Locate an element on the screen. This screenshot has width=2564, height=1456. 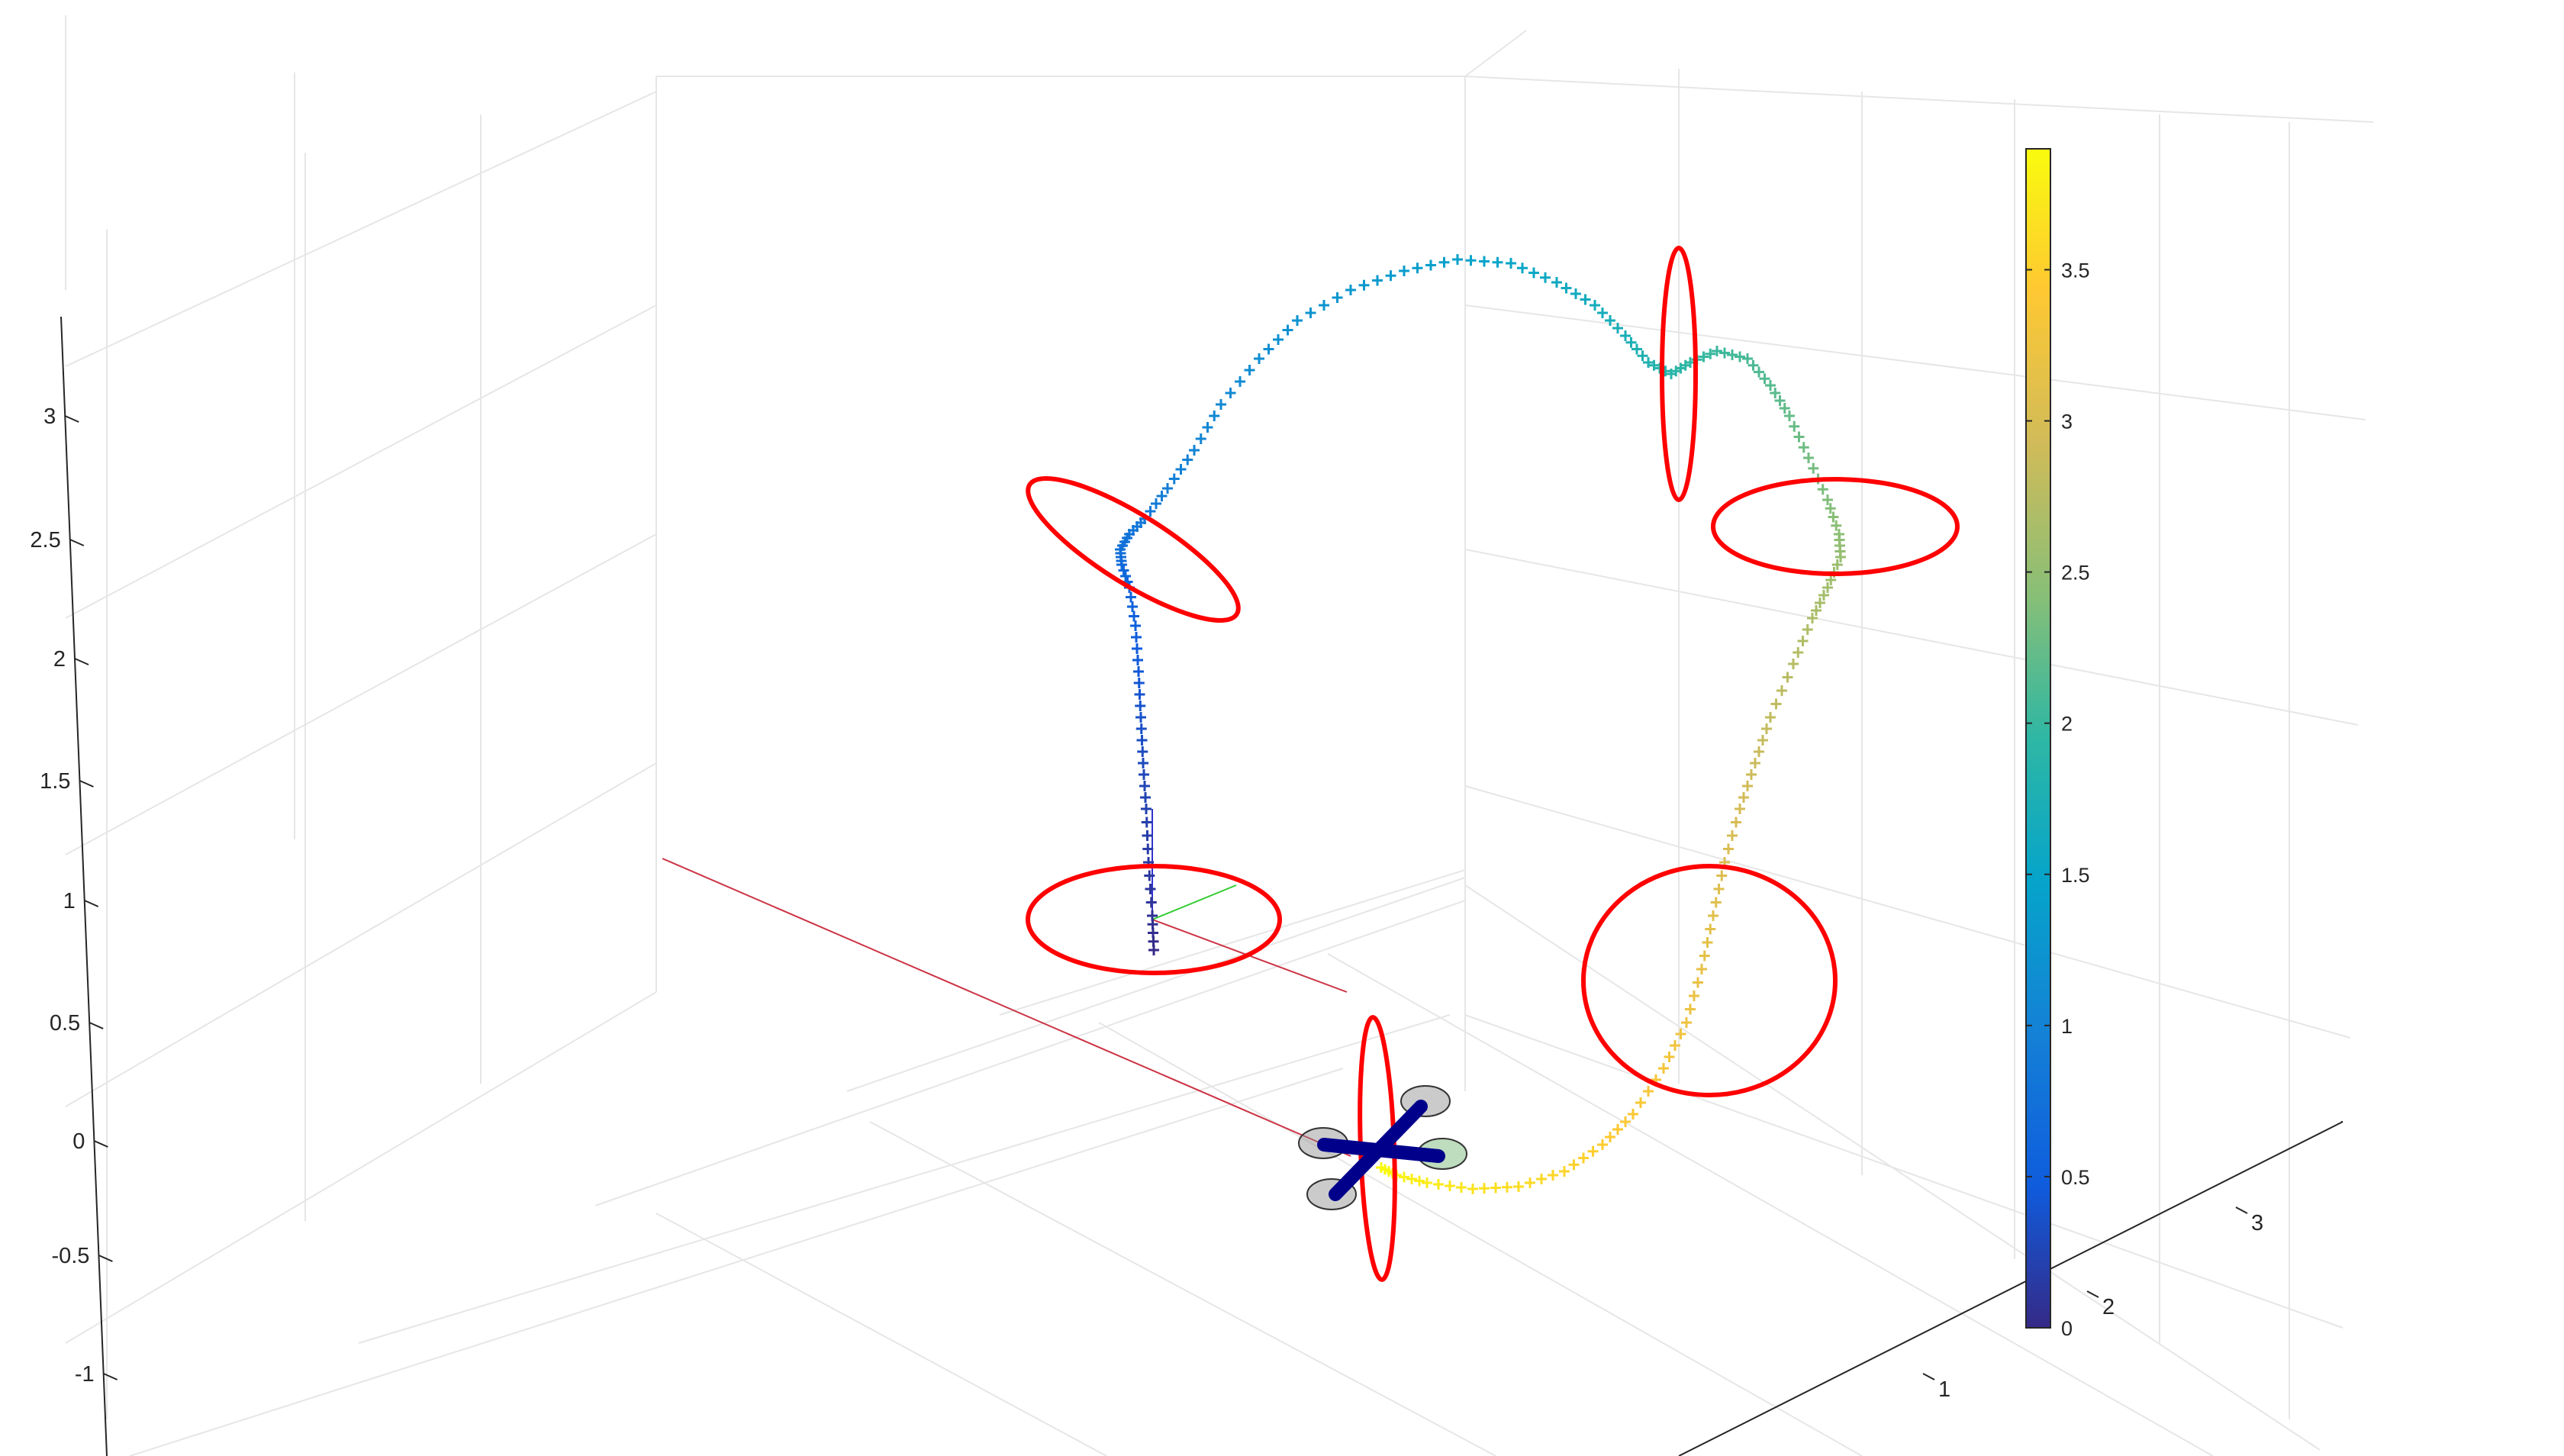
reference-x-axis is located at coordinates (1006, 1007).